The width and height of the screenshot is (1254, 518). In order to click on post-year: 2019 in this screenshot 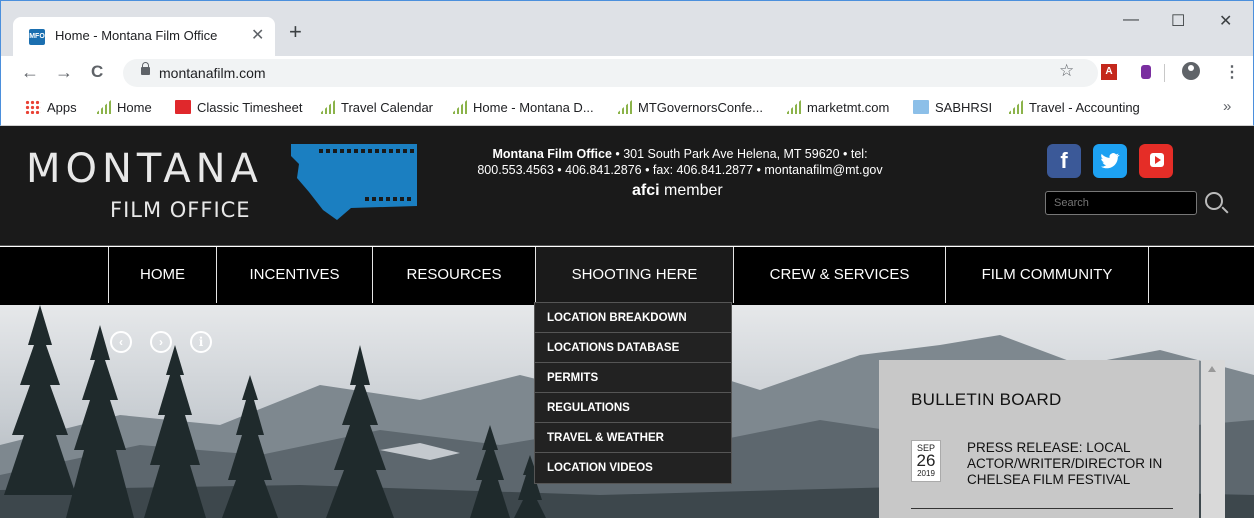, I will do `click(926, 473)`.